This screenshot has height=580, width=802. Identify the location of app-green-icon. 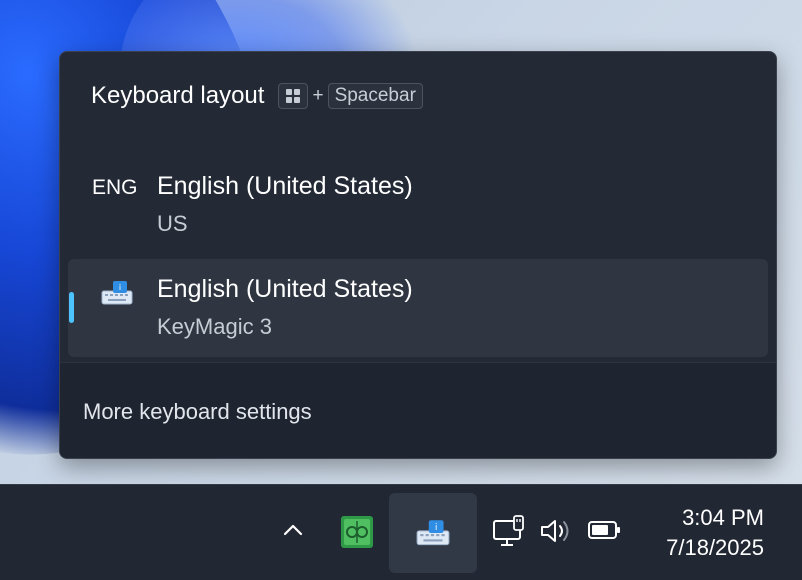
(357, 532).